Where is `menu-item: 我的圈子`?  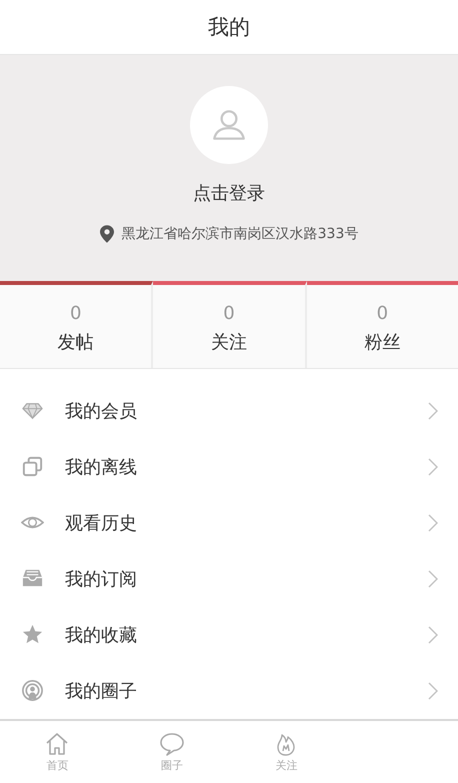 menu-item: 我的圈子 is located at coordinates (229, 690).